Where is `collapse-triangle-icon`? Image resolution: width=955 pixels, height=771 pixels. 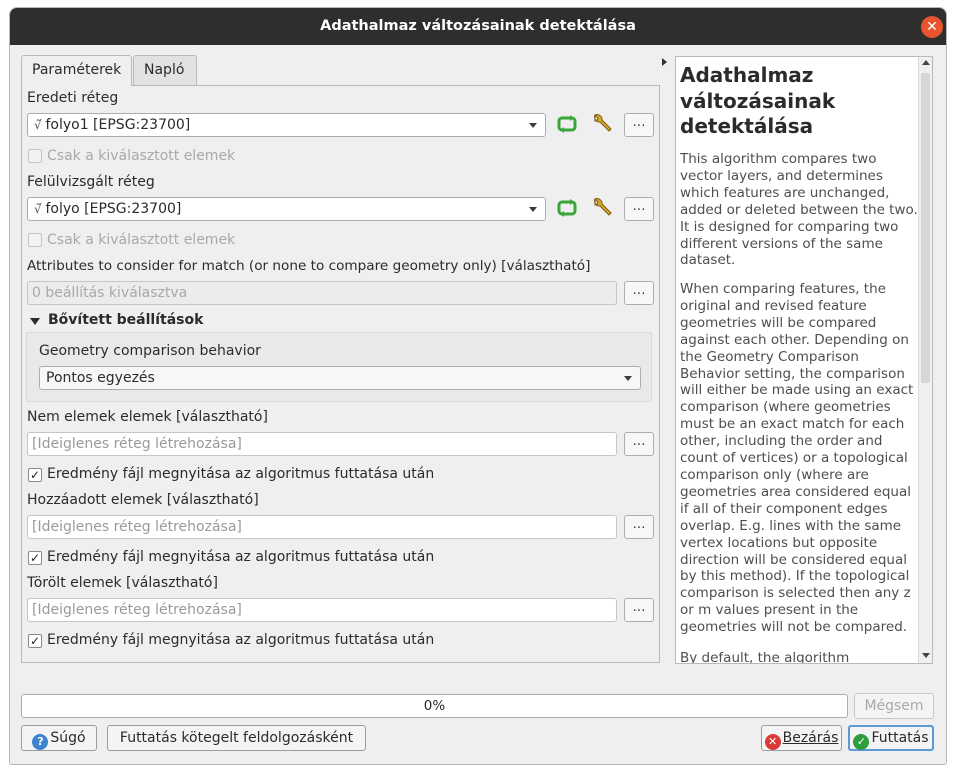 collapse-triangle-icon is located at coordinates (35, 321).